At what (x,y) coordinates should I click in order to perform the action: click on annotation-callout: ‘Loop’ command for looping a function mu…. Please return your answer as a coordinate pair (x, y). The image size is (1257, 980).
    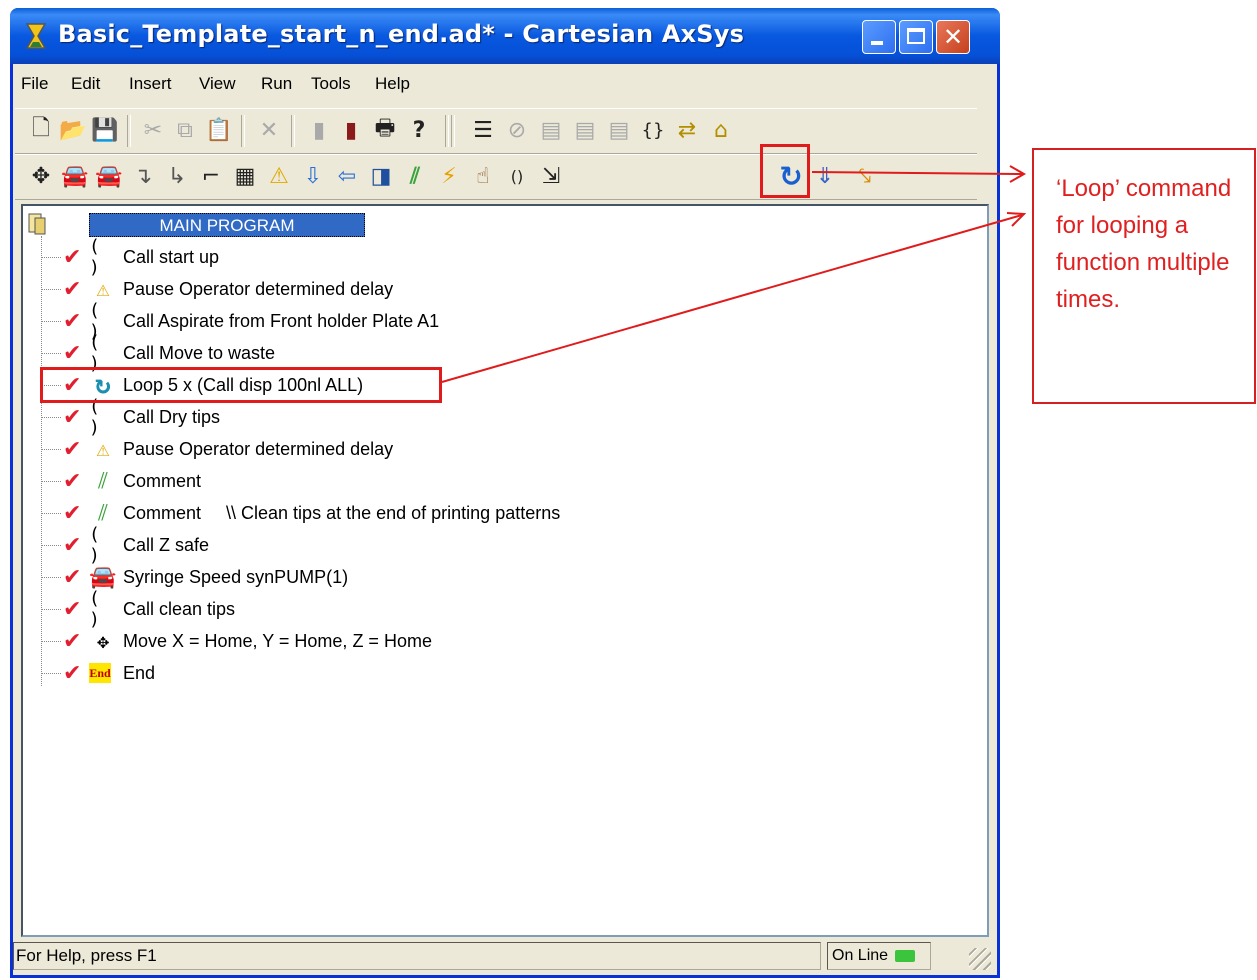
    Looking at the image, I should click on (1144, 276).